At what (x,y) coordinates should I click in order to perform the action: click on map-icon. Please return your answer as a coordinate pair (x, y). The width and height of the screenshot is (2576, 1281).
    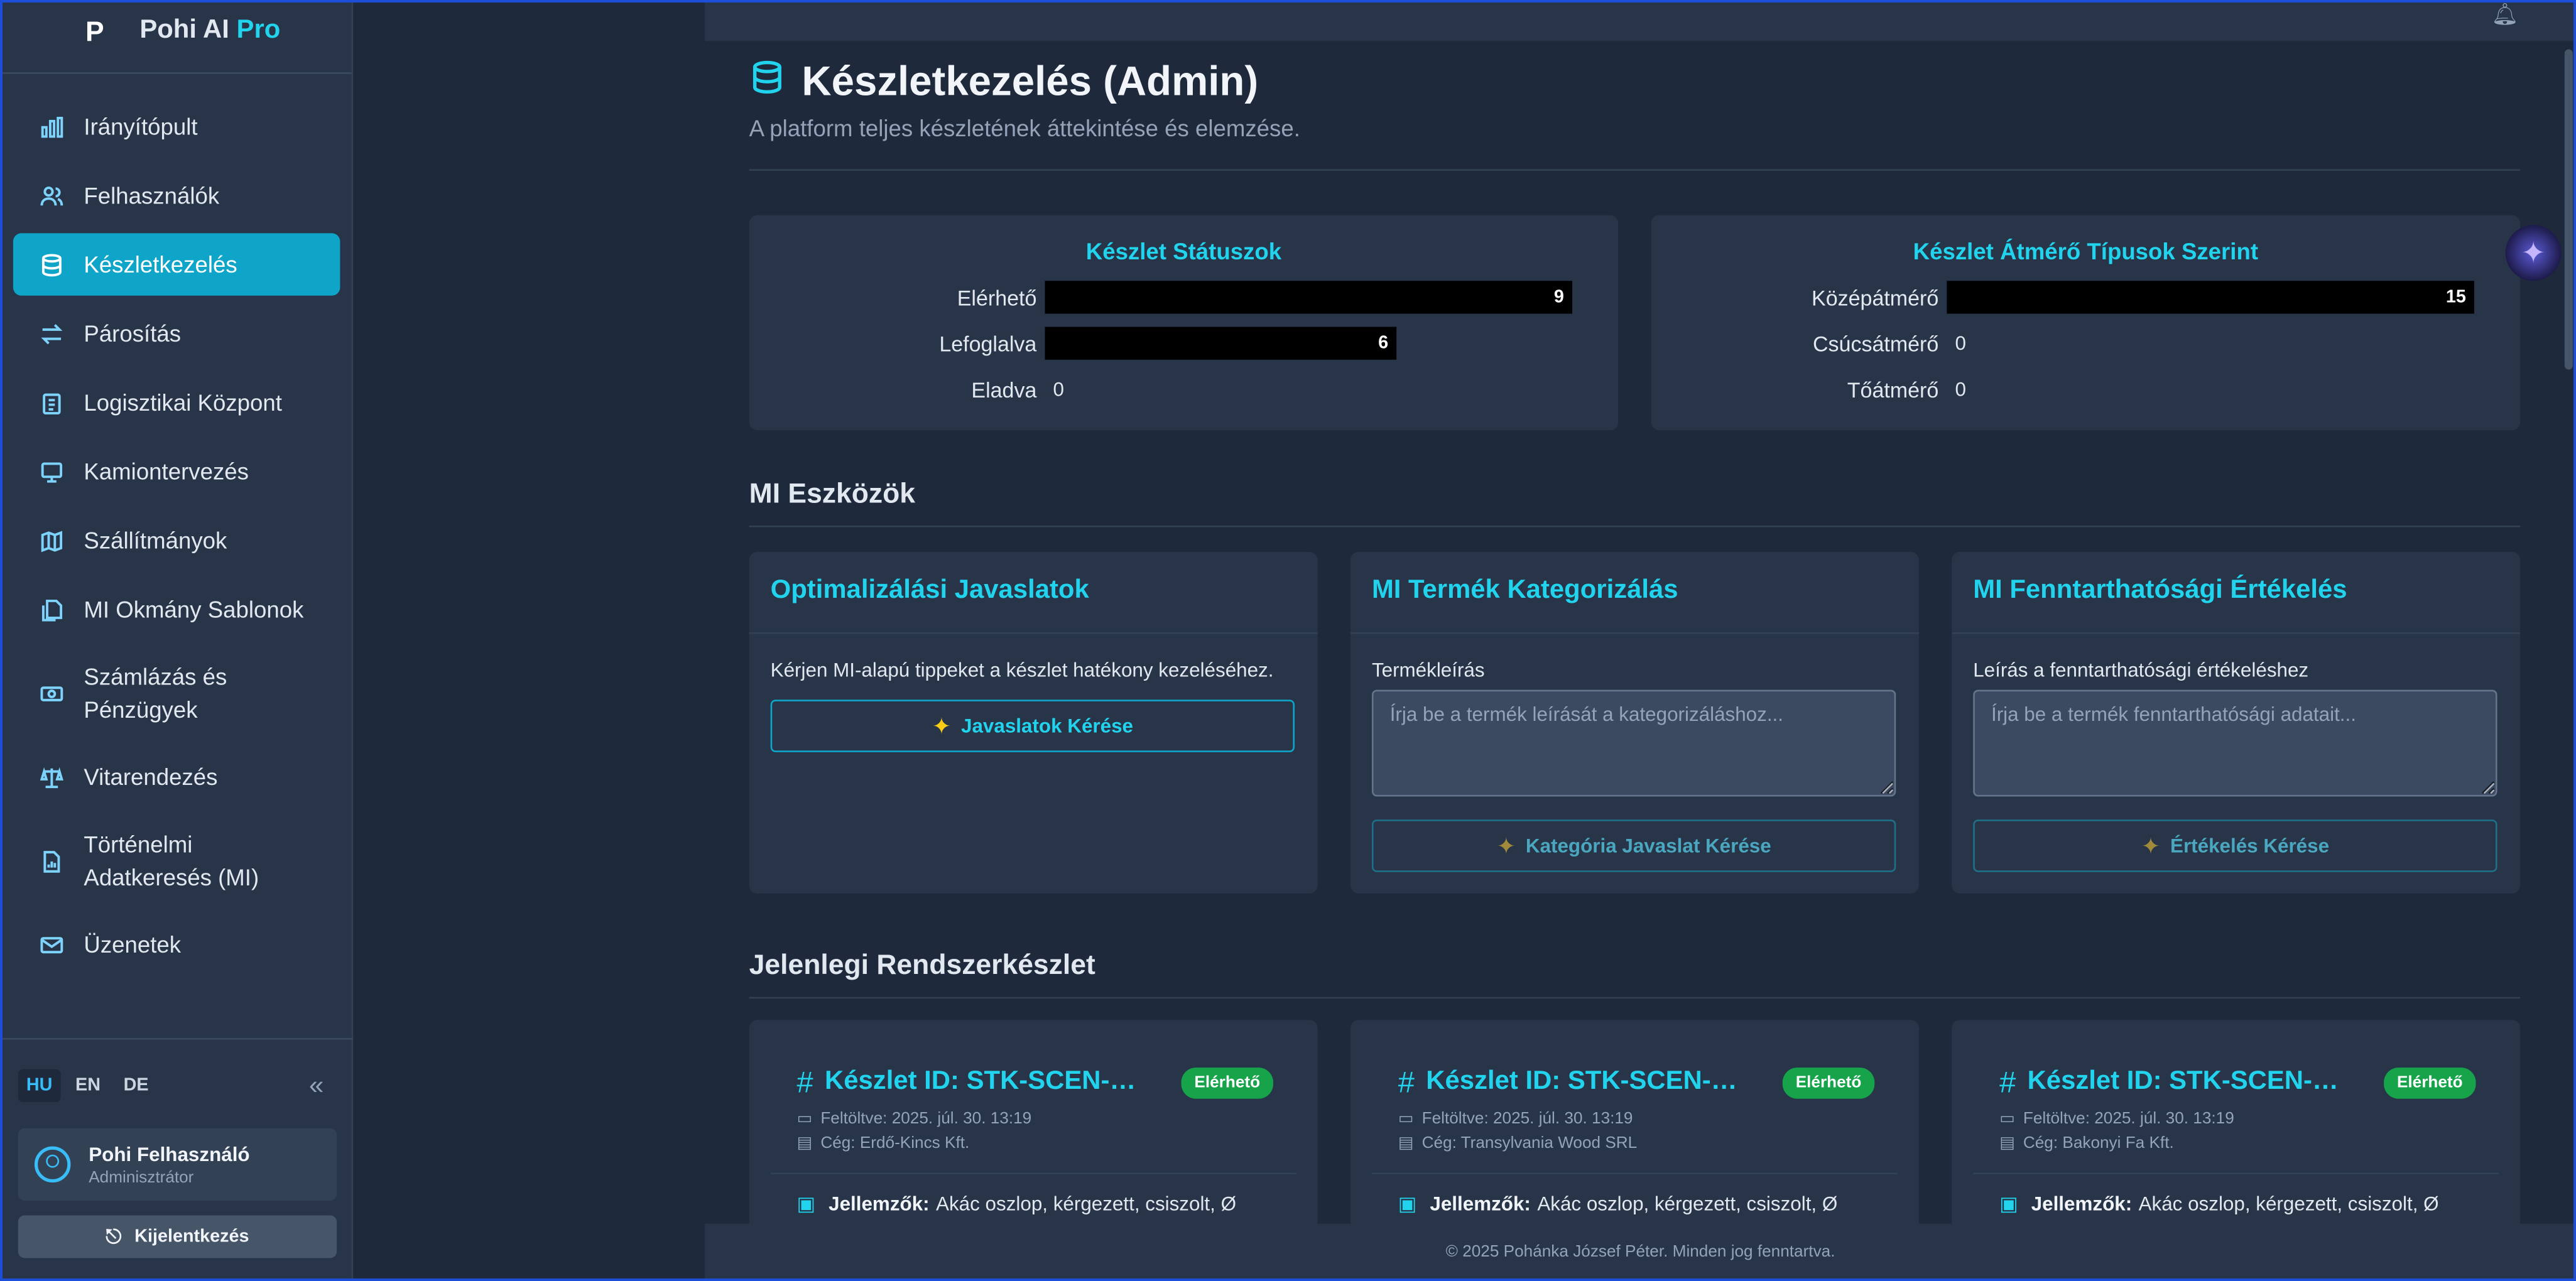
    Looking at the image, I should click on (51, 540).